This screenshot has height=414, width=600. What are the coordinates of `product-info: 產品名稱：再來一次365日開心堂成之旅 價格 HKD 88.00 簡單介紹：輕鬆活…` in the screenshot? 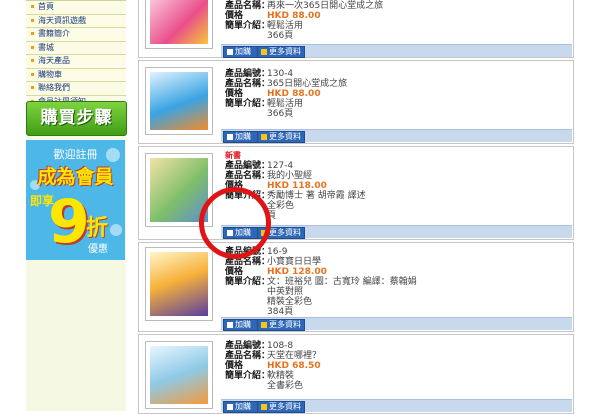 It's located at (304, 21).